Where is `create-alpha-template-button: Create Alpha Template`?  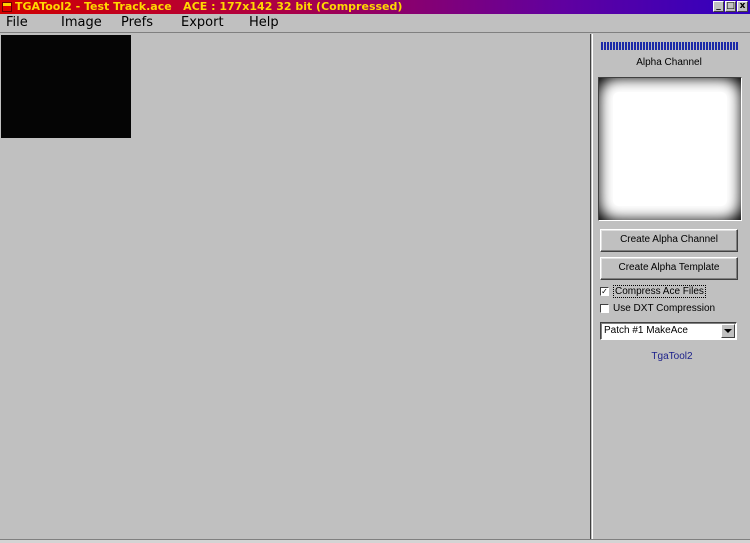 create-alpha-template-button: Create Alpha Template is located at coordinates (669, 268).